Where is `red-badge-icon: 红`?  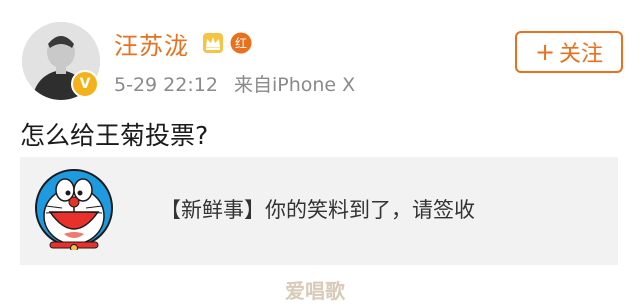 red-badge-icon: 红 is located at coordinates (241, 43).